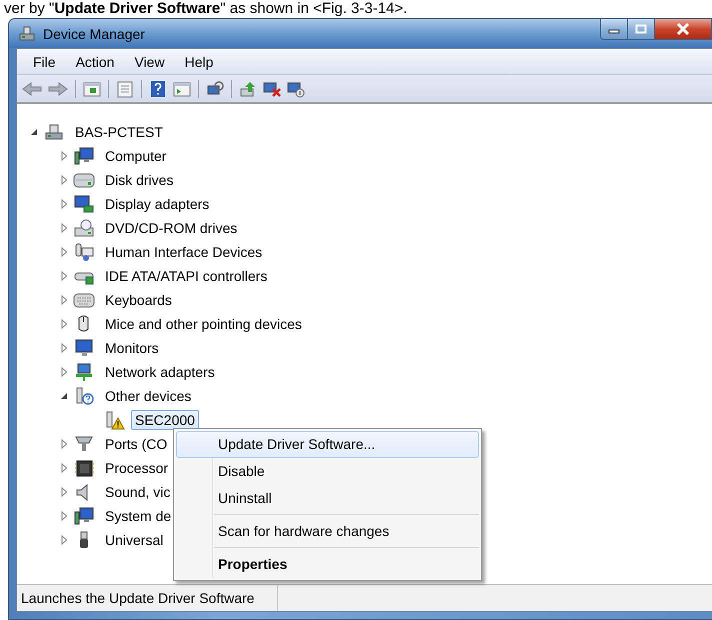 The image size is (712, 620). Describe the element at coordinates (327, 498) in the screenshot. I see `context-menu-item: Uninstall` at that location.